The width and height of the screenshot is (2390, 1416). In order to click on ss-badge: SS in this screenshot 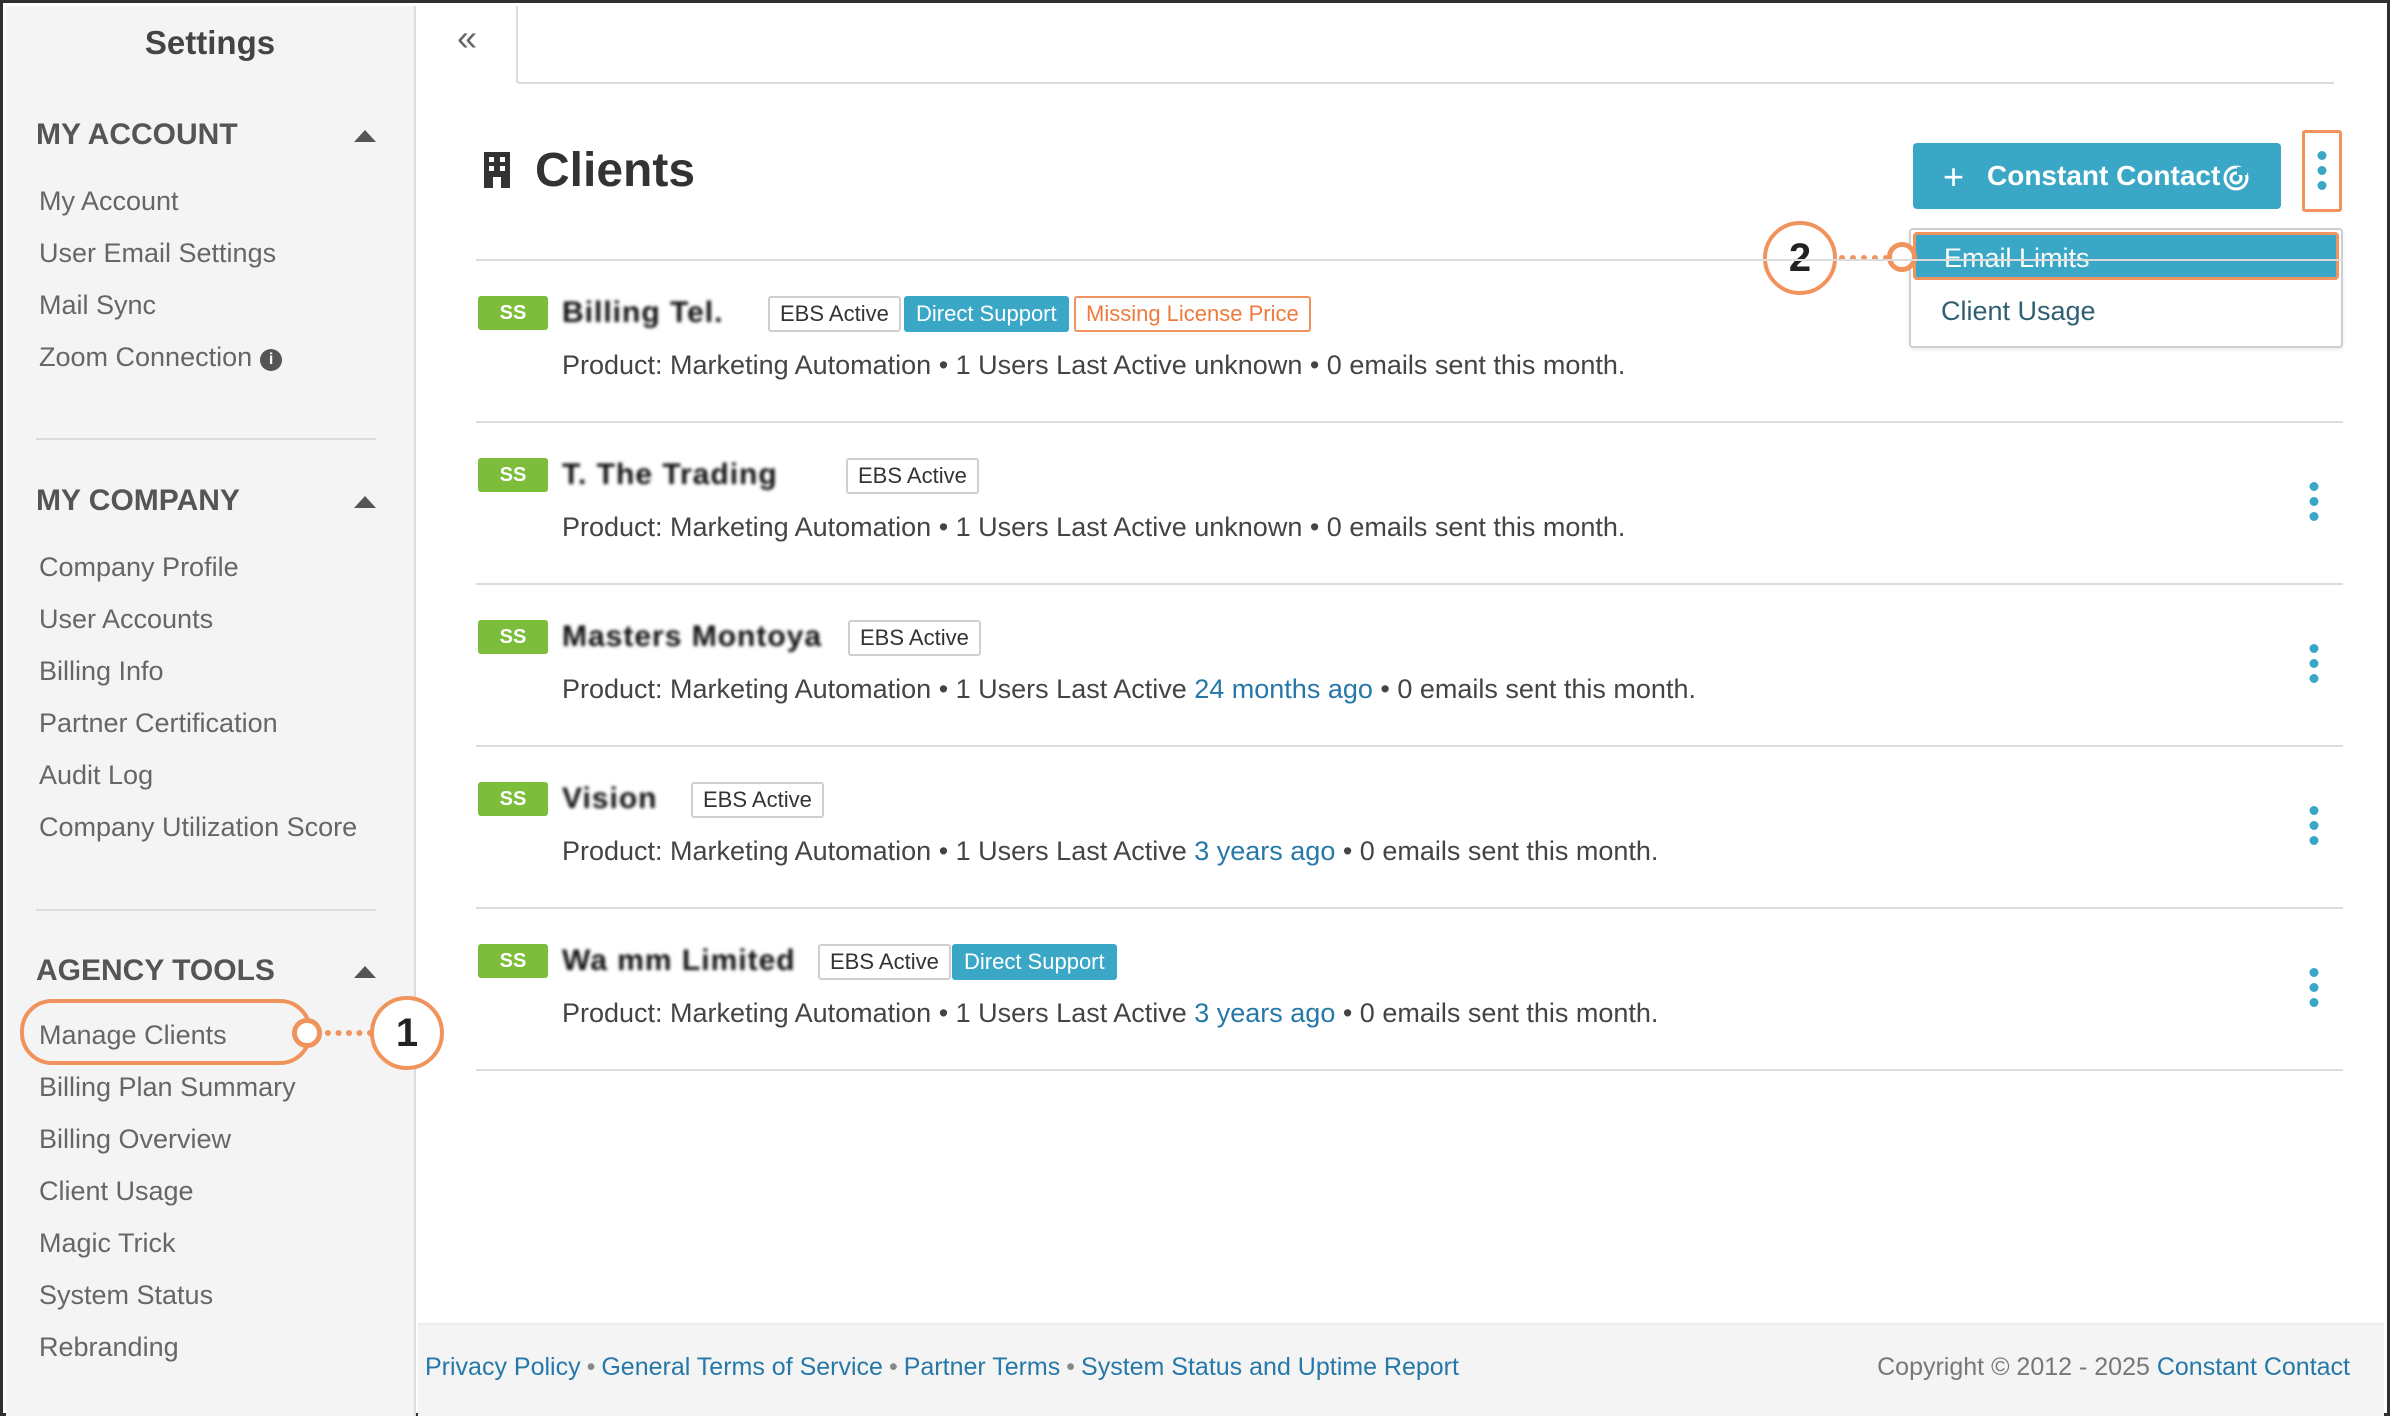, I will do `click(513, 637)`.